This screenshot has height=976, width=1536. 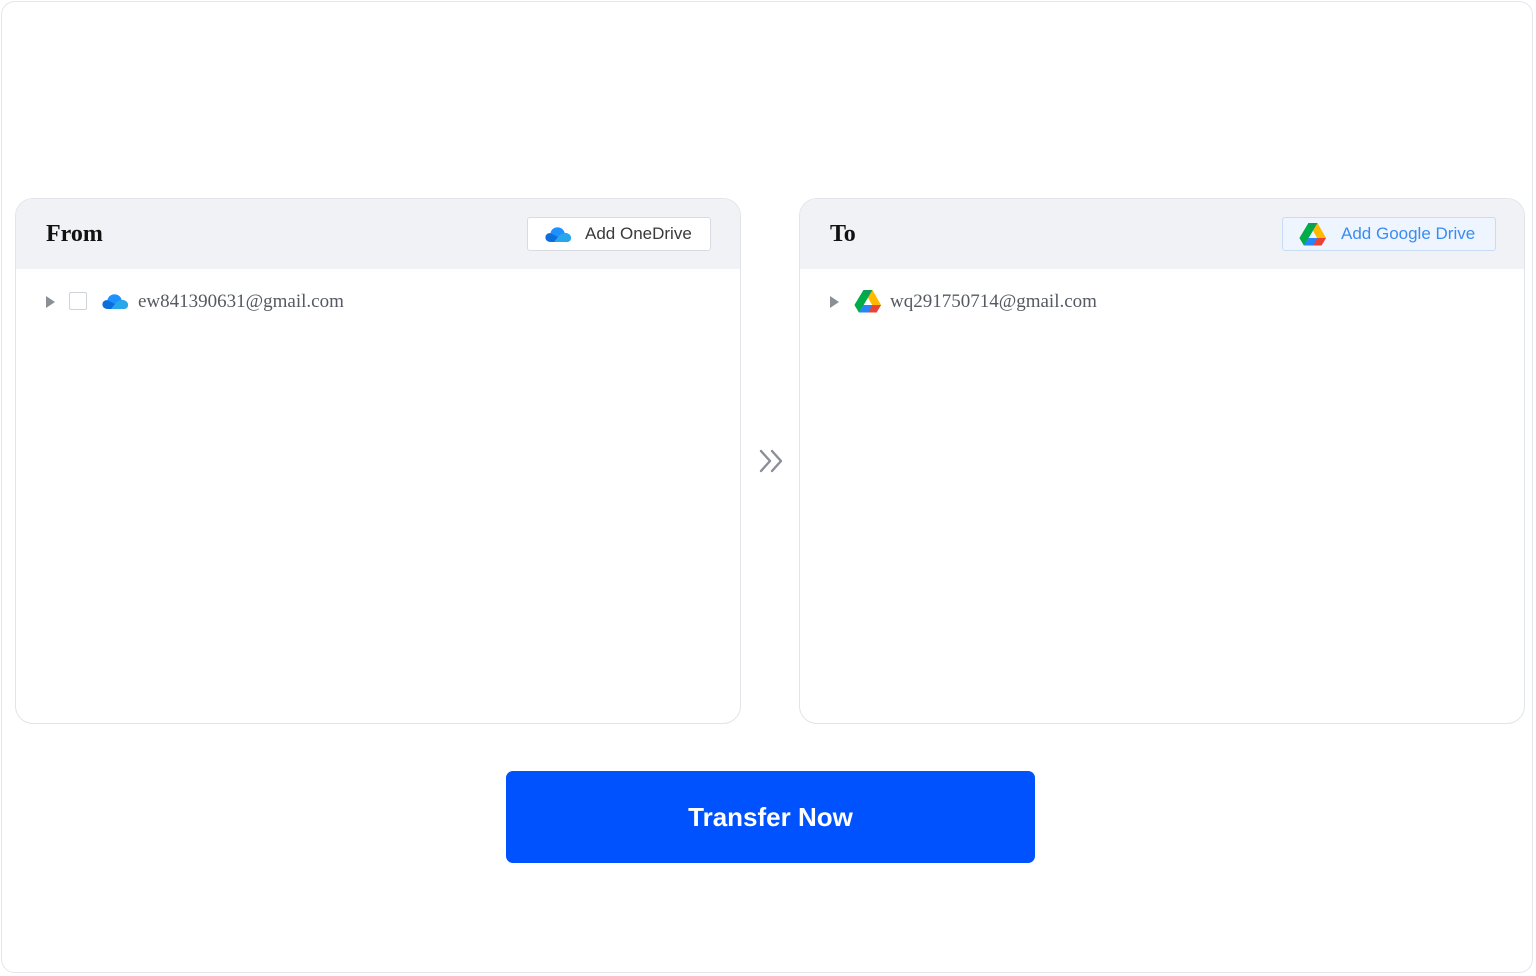 I want to click on to-account-row: wq291750714@gmail.com, so click(x=1162, y=302).